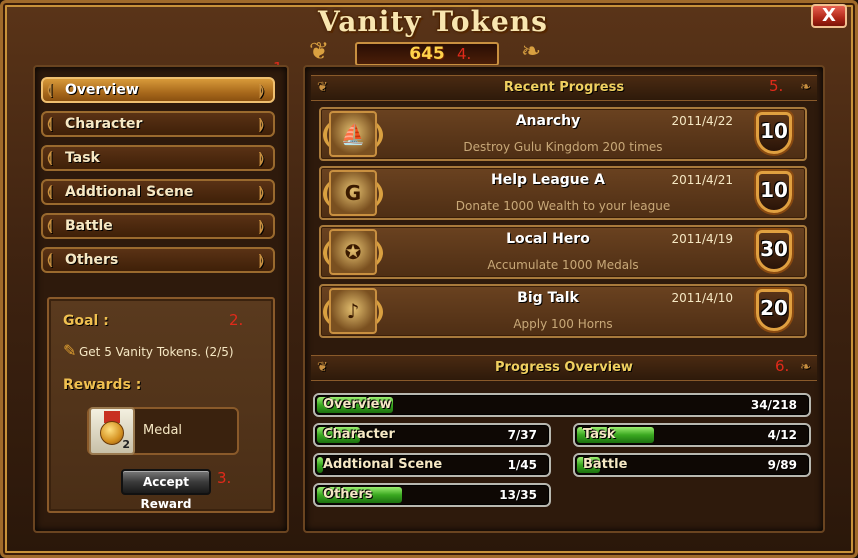 The height and width of the screenshot is (558, 858). What do you see at coordinates (102, 385) in the screenshot?
I see `rewards-label: Rewards :` at bounding box center [102, 385].